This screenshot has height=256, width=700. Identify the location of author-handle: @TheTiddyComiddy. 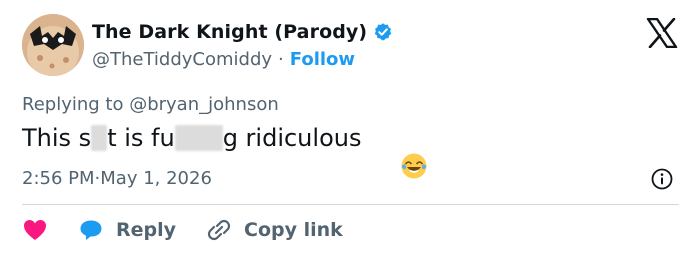
(182, 59).